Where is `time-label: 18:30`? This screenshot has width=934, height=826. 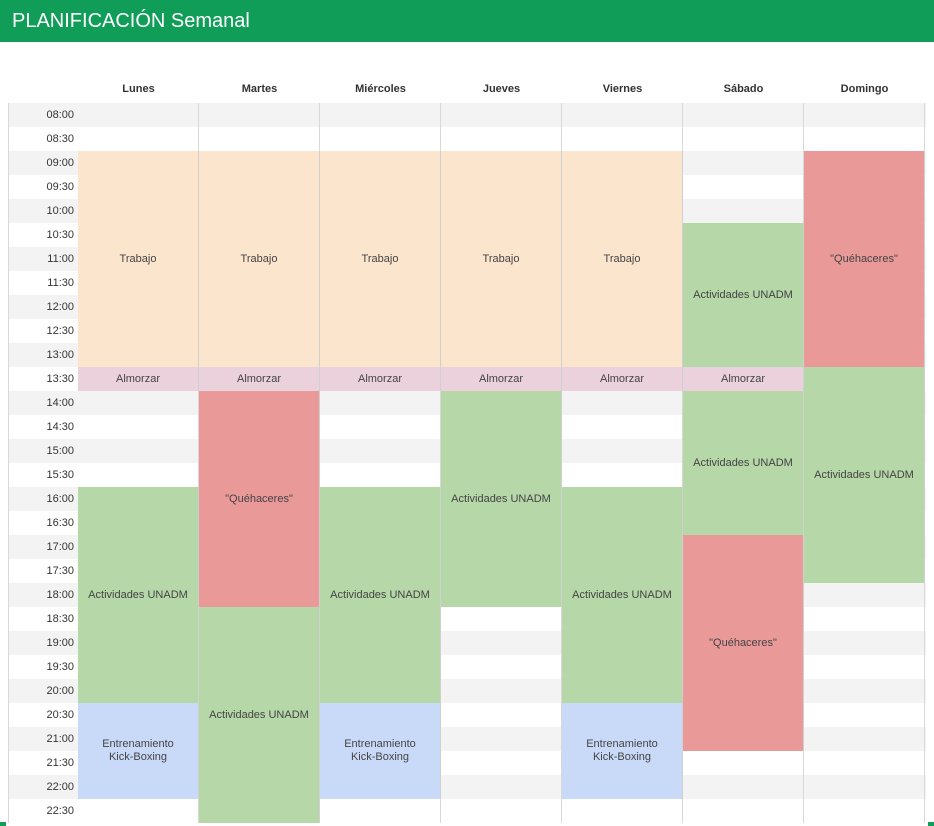
time-label: 18:30 is located at coordinates (60, 619).